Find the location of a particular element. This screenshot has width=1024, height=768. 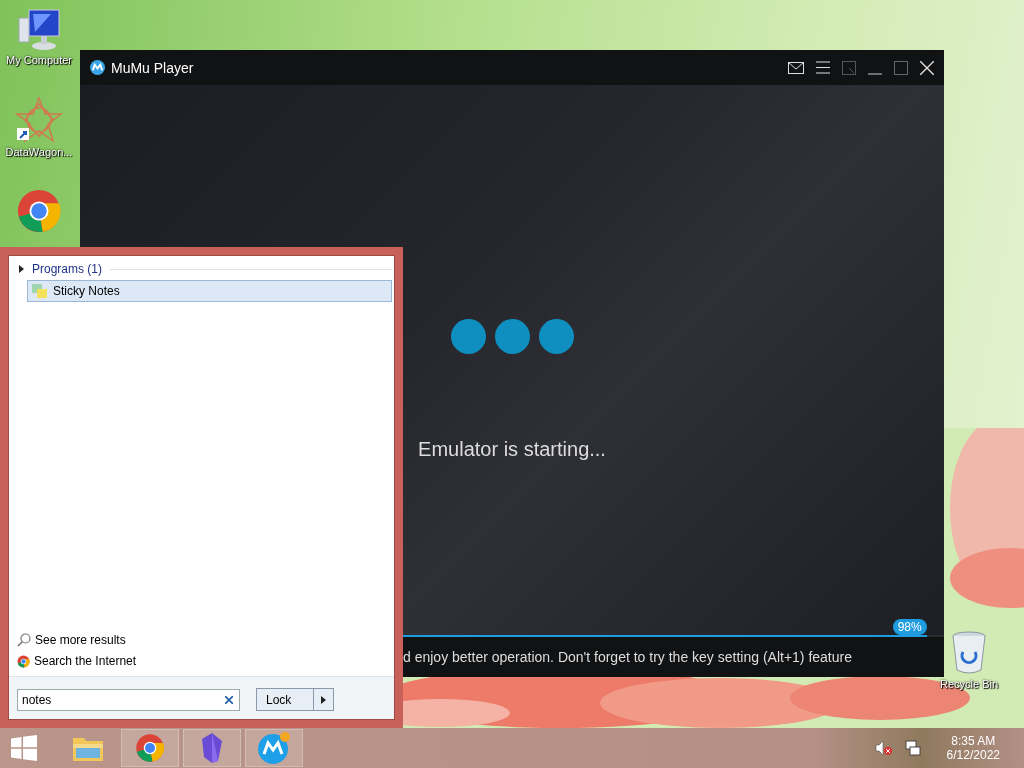

power-options-button is located at coordinates (324, 699).